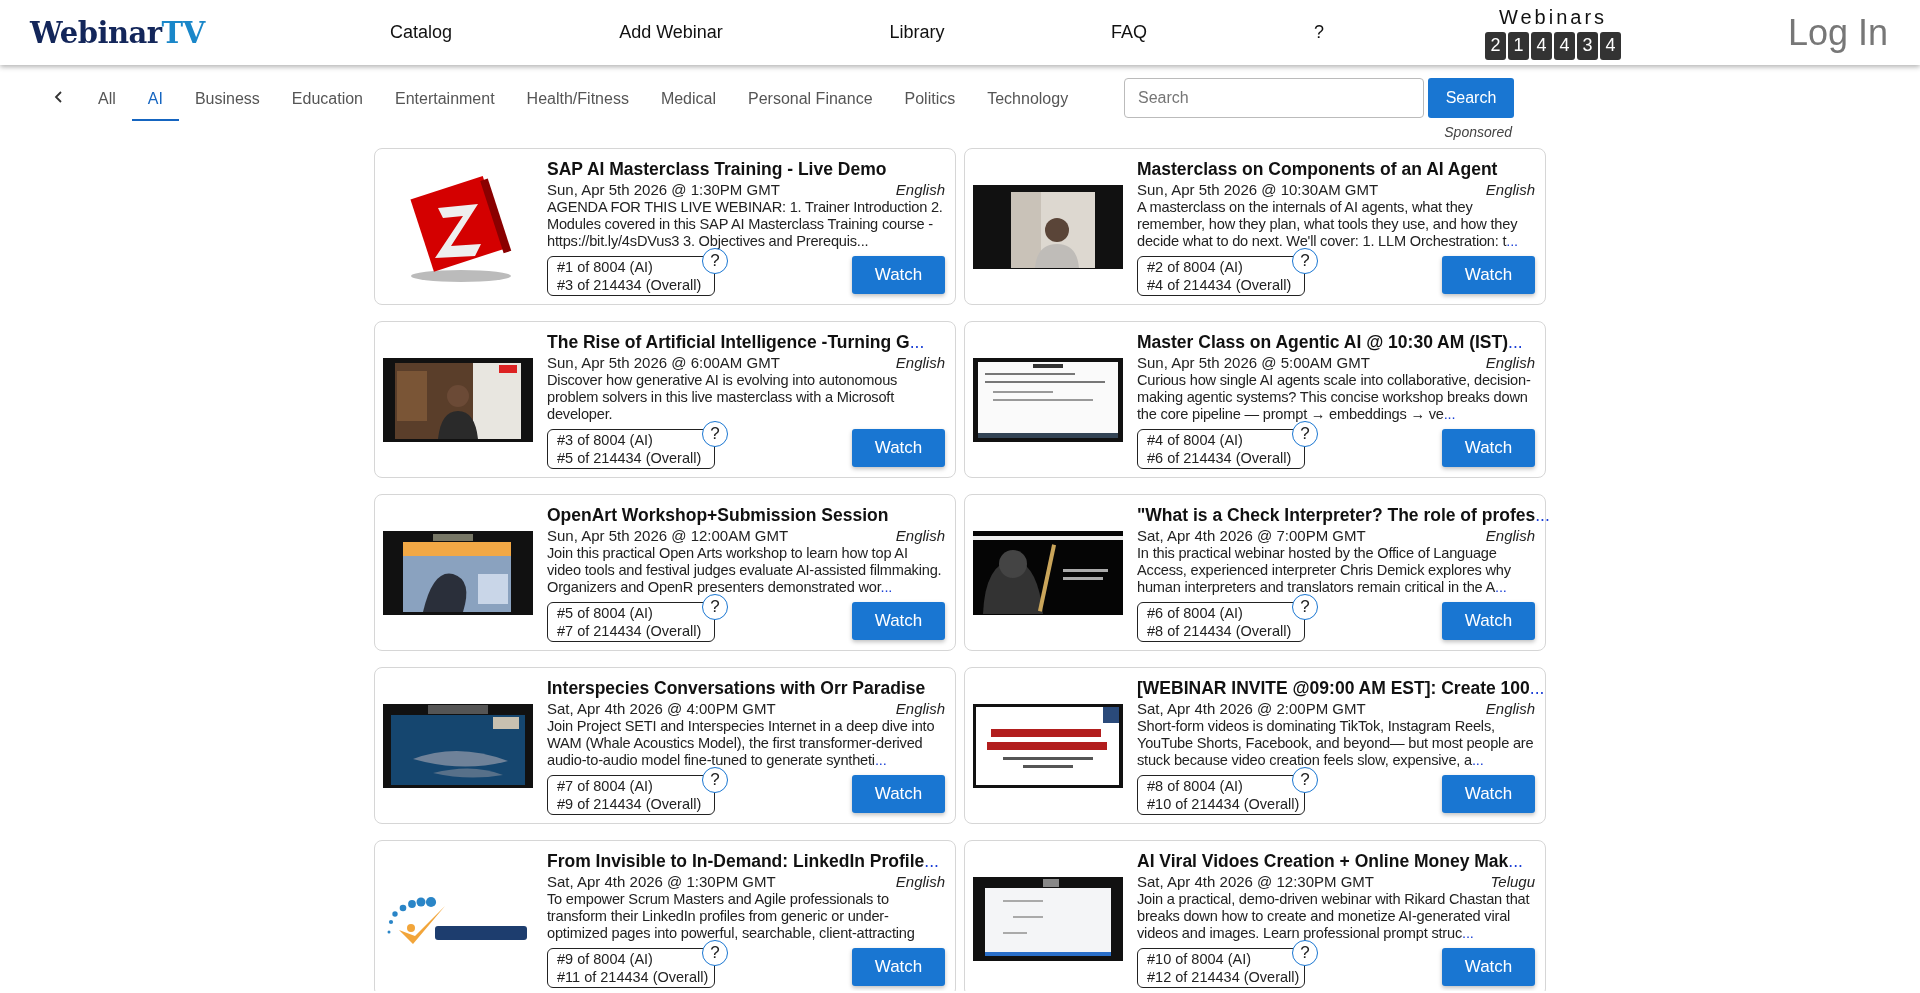 Image resolution: width=1920 pixels, height=993 pixels. What do you see at coordinates (1195, 440) in the screenshot?
I see `rank-text: #4 of 8004 (AI)` at bounding box center [1195, 440].